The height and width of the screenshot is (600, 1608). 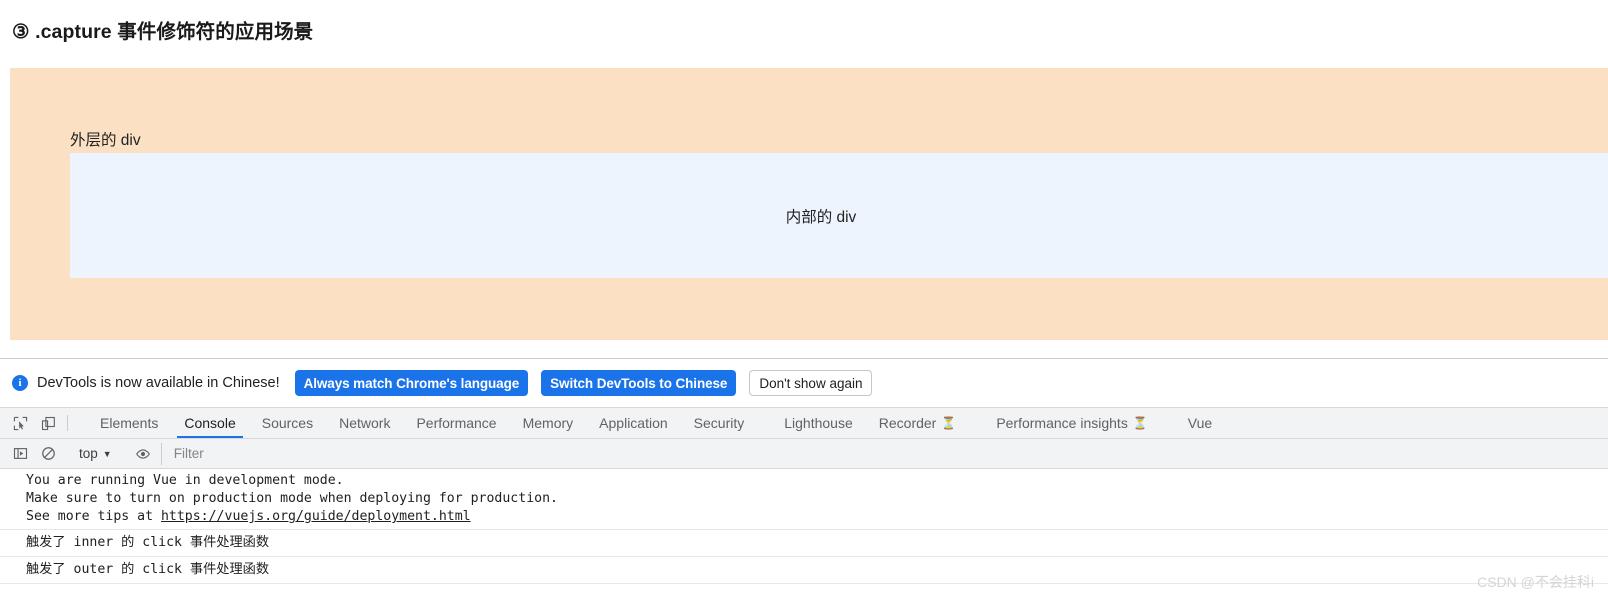 I want to click on inner-div-label: 内部的 div, so click(x=821, y=217).